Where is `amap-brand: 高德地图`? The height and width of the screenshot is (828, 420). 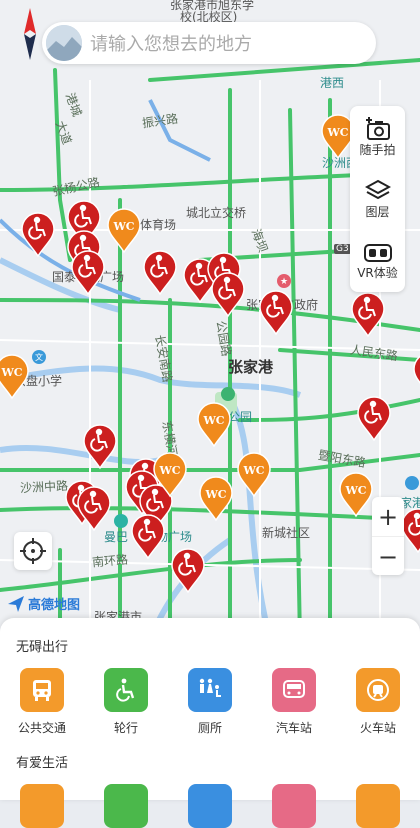 amap-brand: 高德地图 is located at coordinates (44, 603).